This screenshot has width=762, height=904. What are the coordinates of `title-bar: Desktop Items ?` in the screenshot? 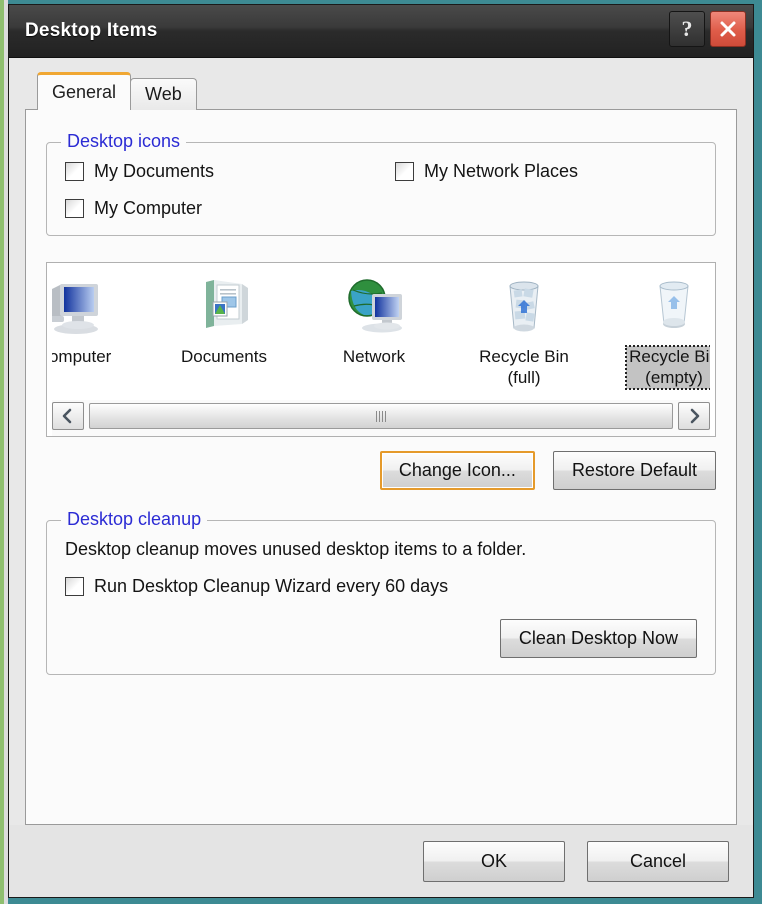 It's located at (381, 31).